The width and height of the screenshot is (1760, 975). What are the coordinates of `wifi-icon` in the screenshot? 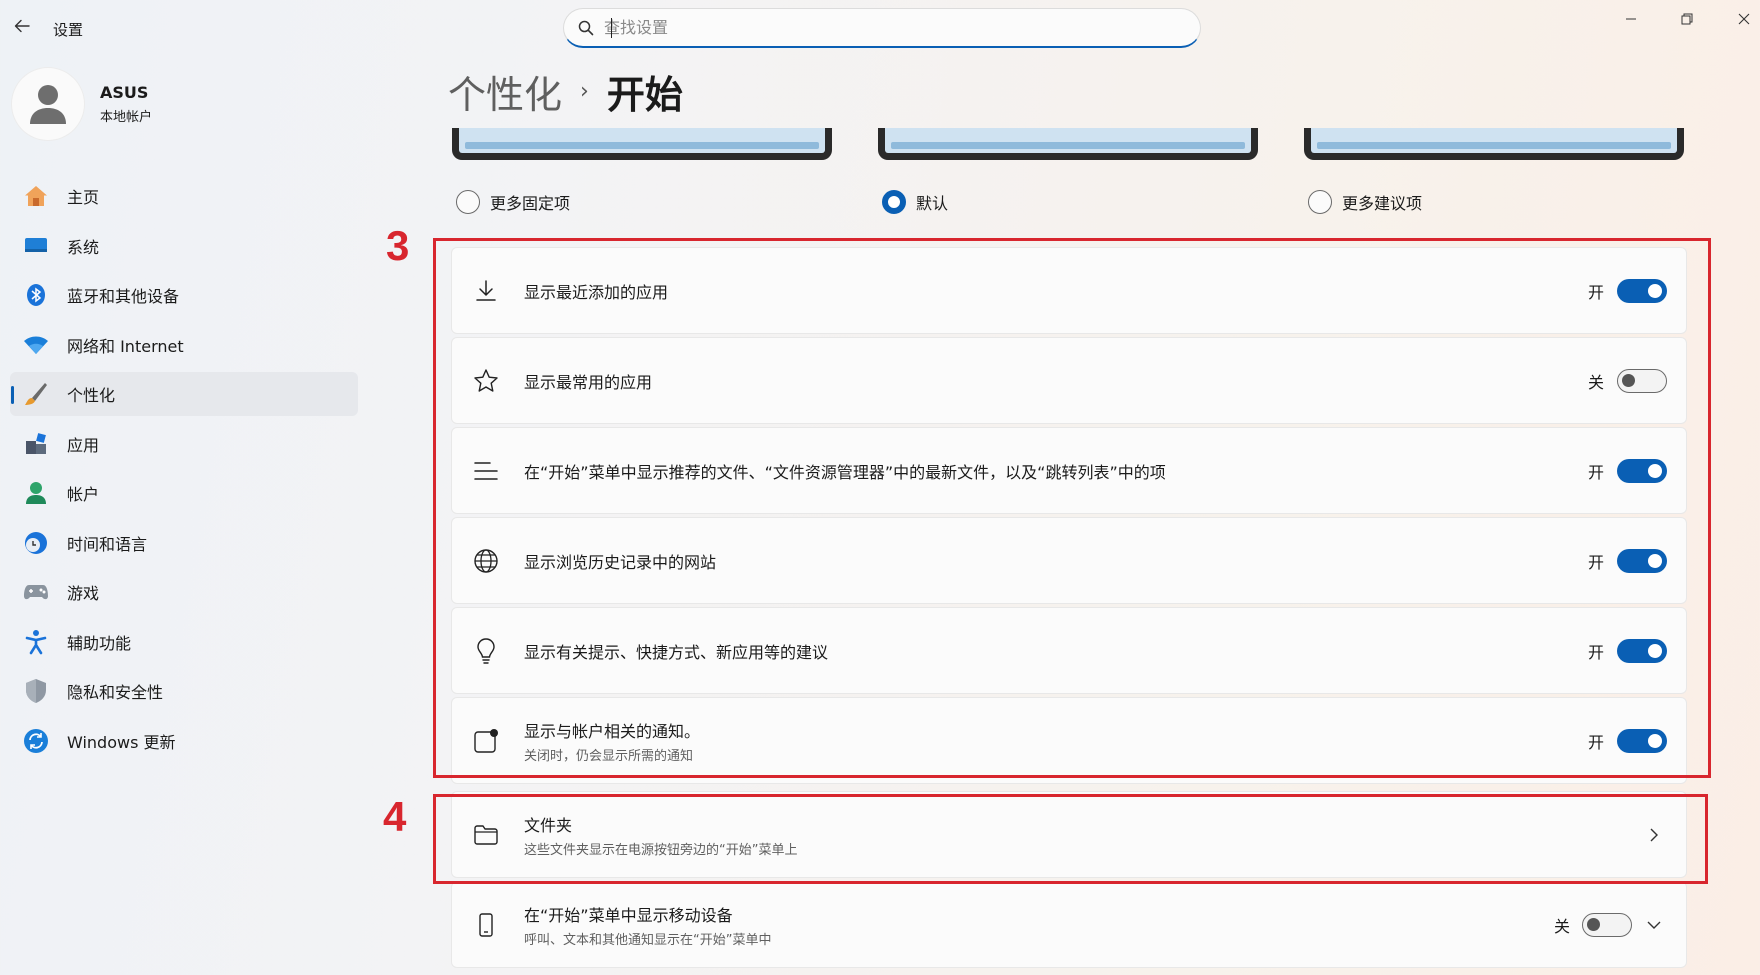 It's located at (36, 345).